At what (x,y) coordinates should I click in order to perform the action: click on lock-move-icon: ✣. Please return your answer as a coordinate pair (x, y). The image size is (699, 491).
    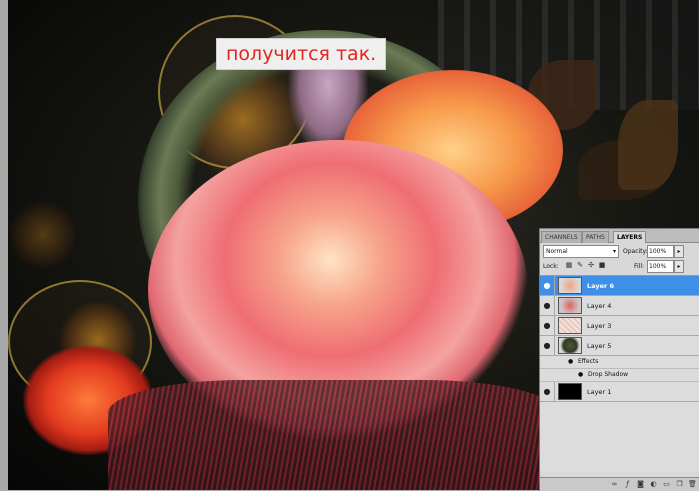
    Looking at the image, I should click on (591, 265).